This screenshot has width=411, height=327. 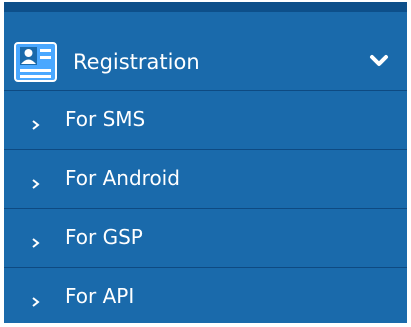 What do you see at coordinates (35, 62) in the screenshot?
I see `id-card-icon` at bounding box center [35, 62].